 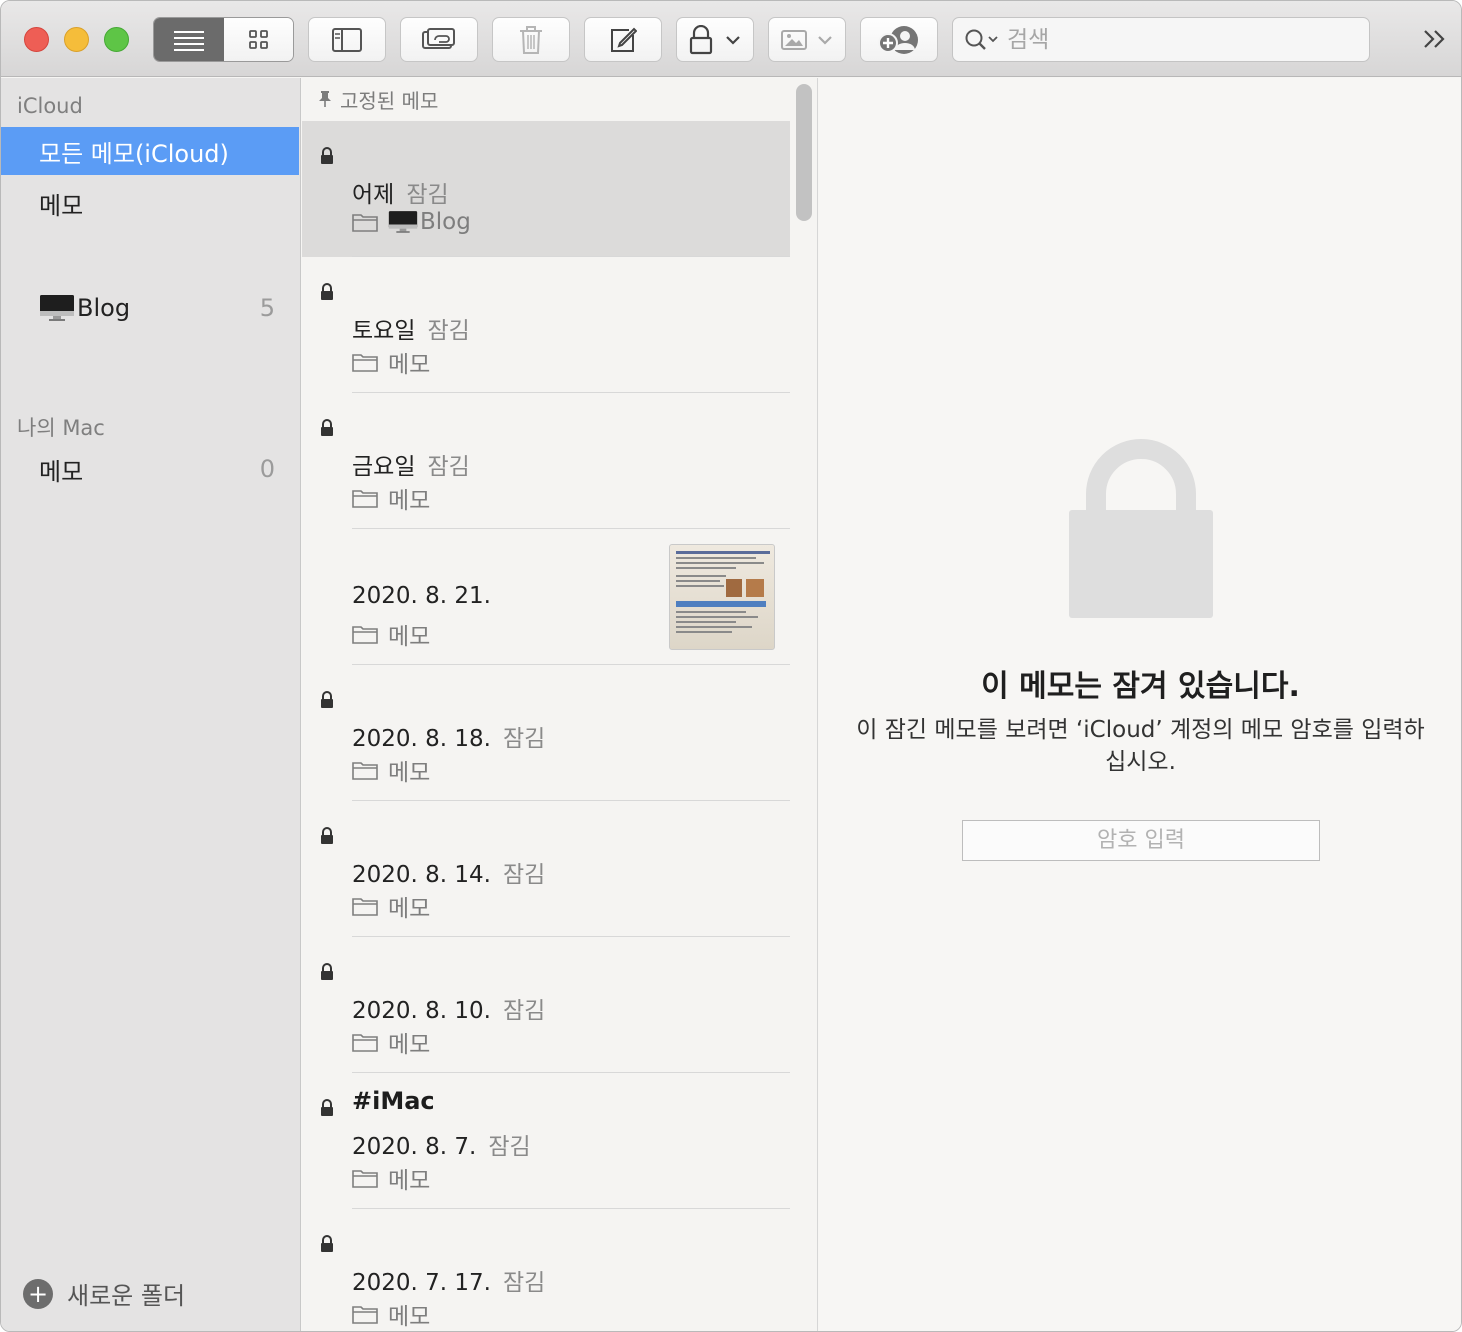 What do you see at coordinates (546, 325) in the screenshot?
I see `note-list-item: 토요일 잠김 메모` at bounding box center [546, 325].